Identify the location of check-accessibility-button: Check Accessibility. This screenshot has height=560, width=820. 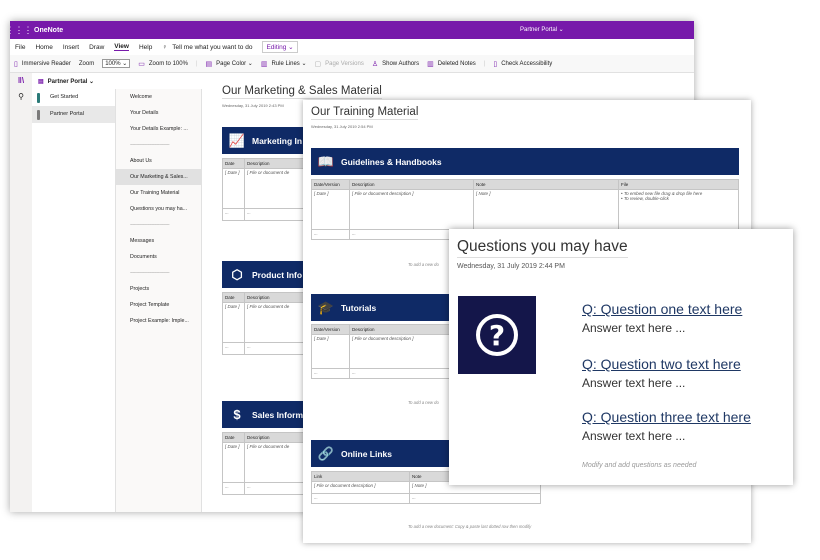
(526, 64).